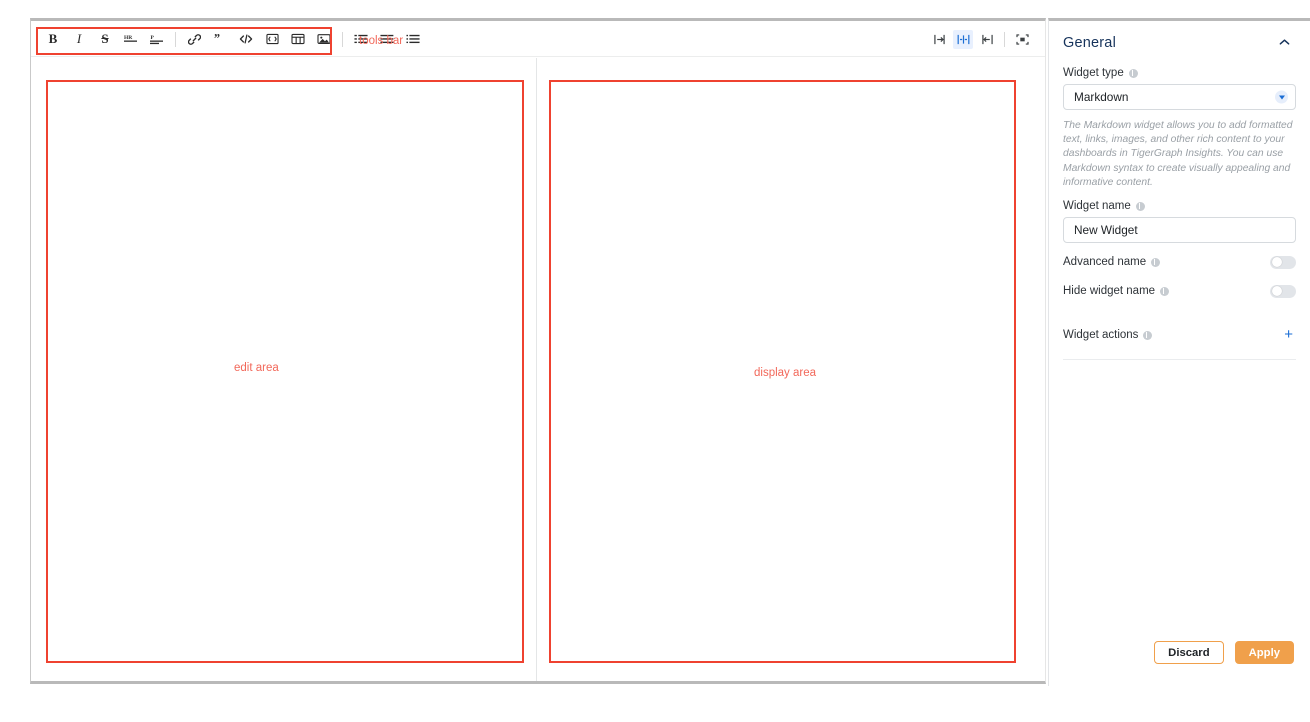 The image size is (1310, 722). I want to click on hide-widget-name-label-row: Hide widget name, so click(1116, 291).